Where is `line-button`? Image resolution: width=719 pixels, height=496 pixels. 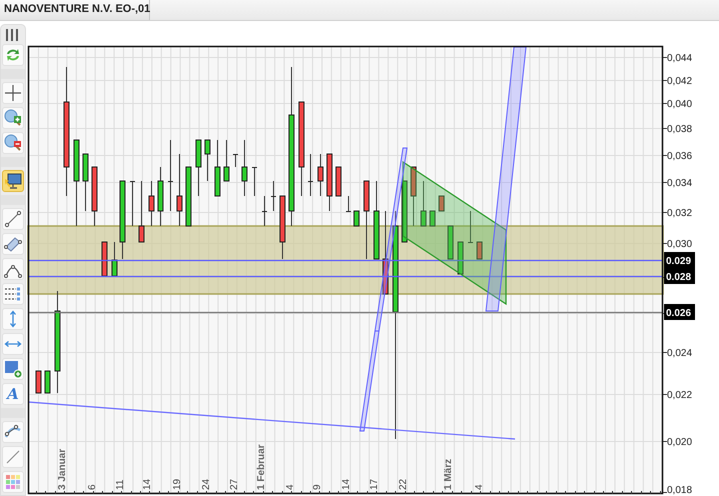 line-button is located at coordinates (13, 219).